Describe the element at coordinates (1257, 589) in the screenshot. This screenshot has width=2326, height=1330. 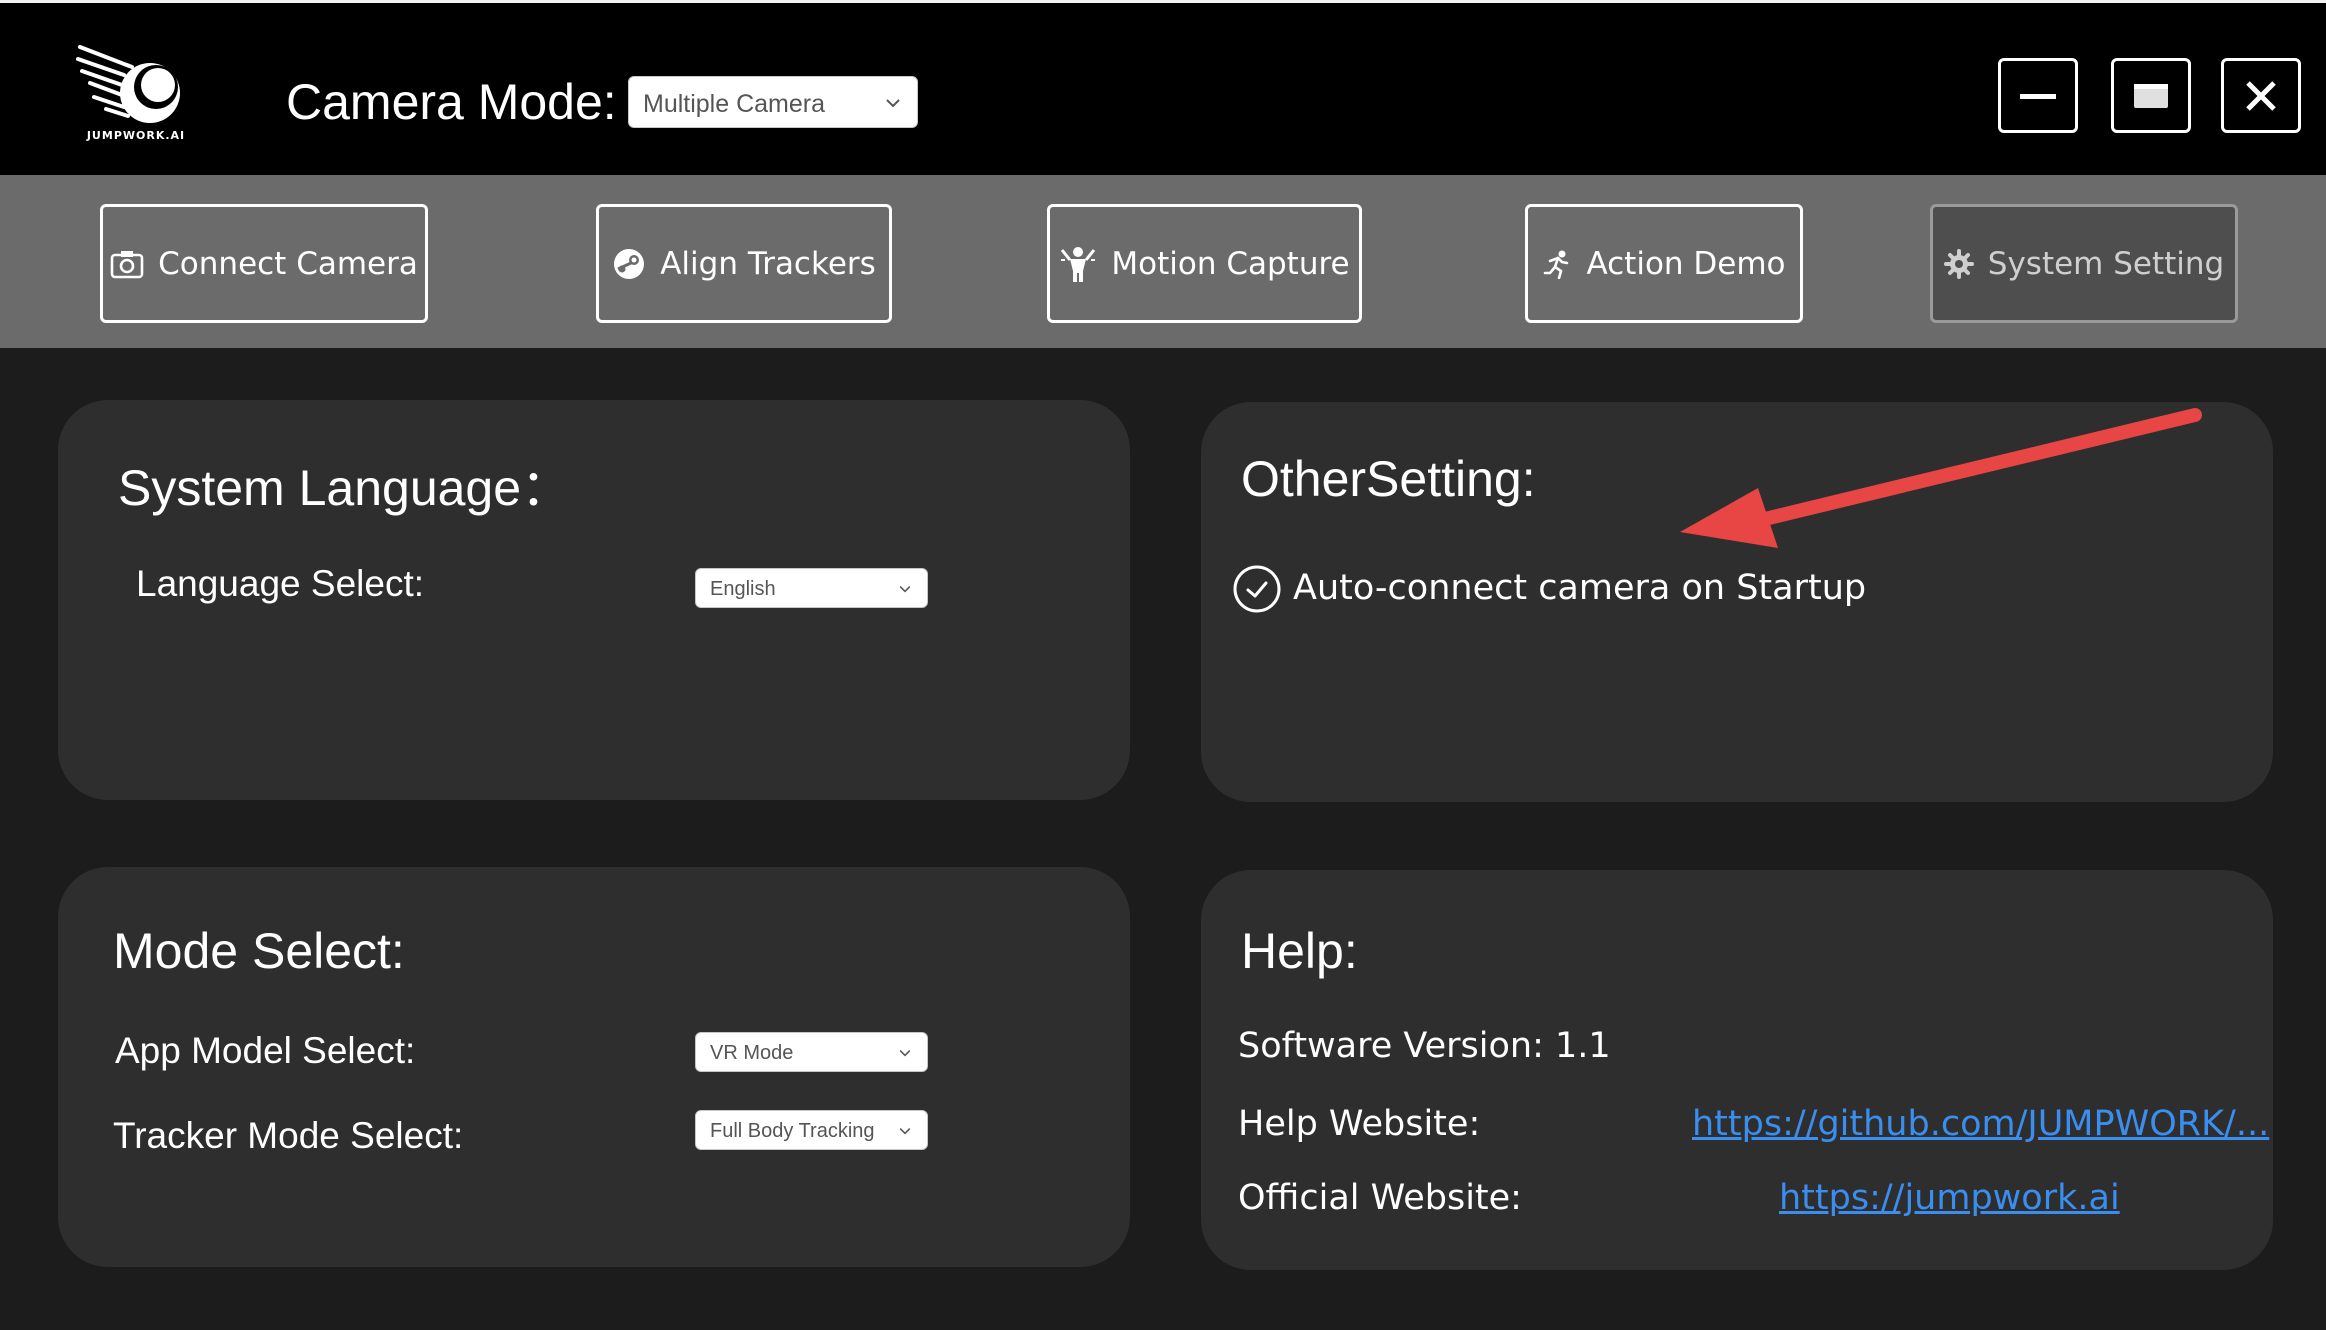
I see `checkmark-circle-icon` at that location.